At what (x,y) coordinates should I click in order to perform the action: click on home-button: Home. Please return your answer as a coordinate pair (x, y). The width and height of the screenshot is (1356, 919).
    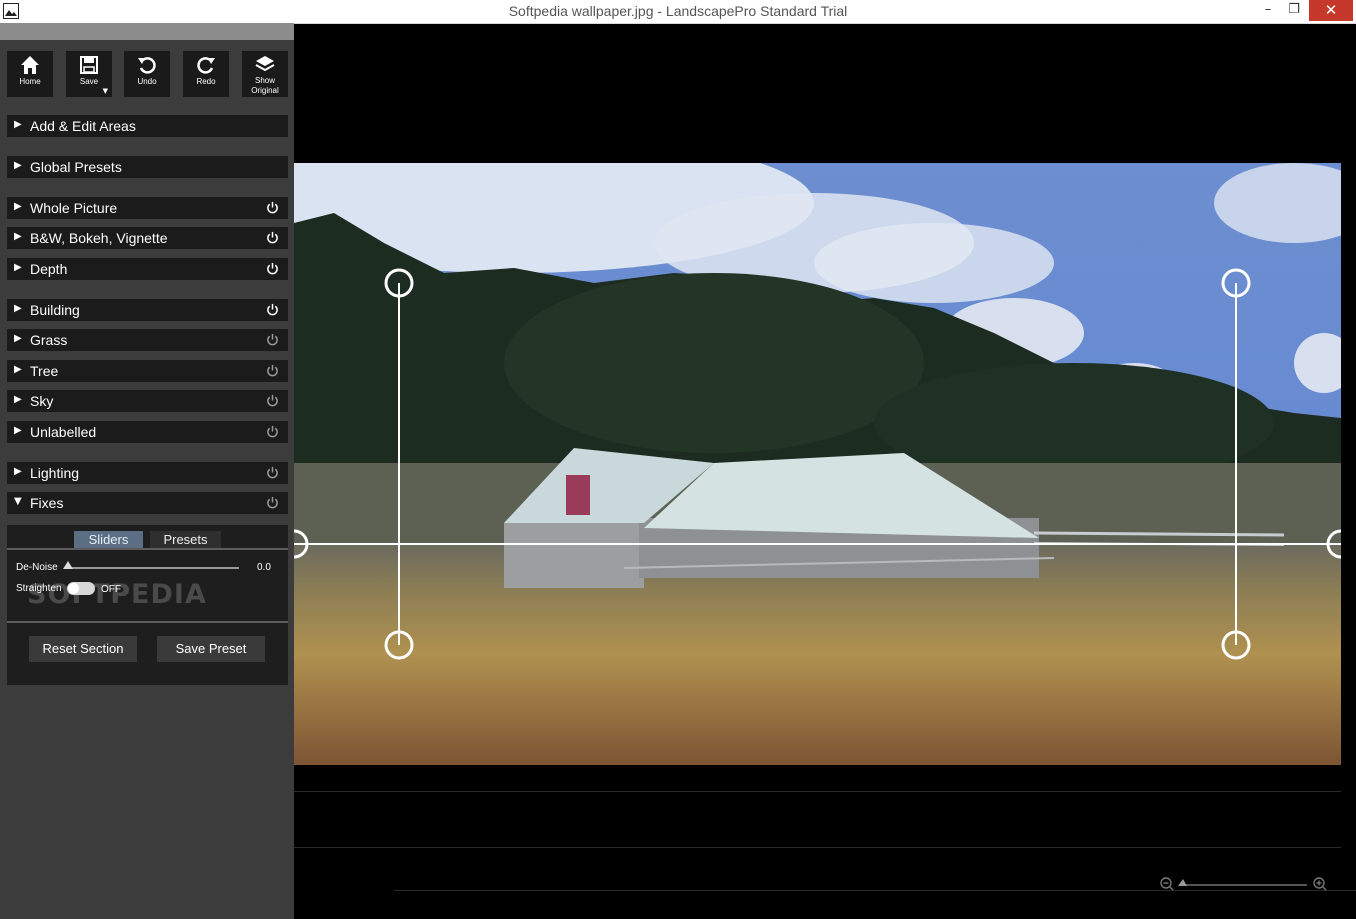
    Looking at the image, I should click on (30, 74).